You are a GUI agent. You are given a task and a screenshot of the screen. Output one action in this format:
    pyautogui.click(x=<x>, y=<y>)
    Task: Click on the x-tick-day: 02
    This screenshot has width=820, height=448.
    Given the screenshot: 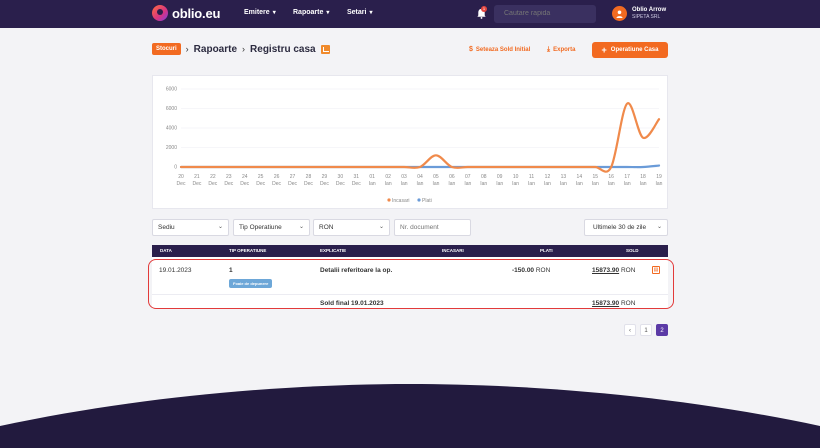 What is the action you would take?
    pyautogui.click(x=388, y=177)
    